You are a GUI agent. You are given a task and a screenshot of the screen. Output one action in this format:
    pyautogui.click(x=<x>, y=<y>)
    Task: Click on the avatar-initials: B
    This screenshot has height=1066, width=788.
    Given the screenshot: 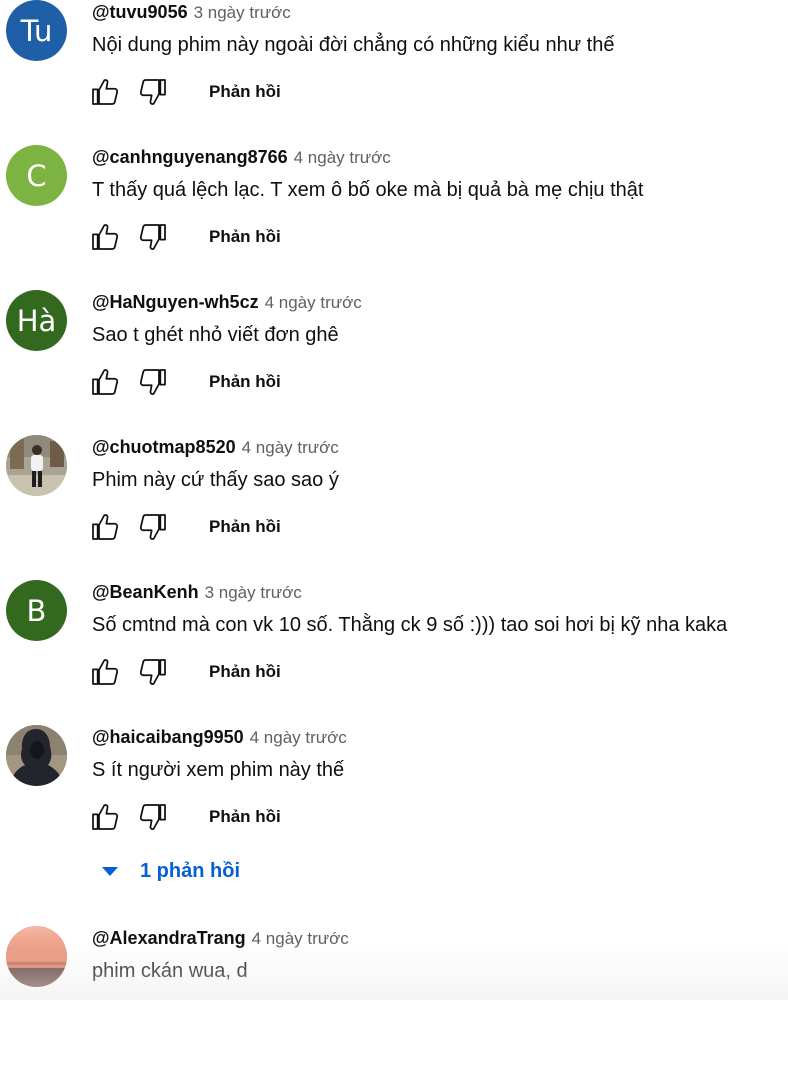 What is the action you would take?
    pyautogui.click(x=36, y=610)
    